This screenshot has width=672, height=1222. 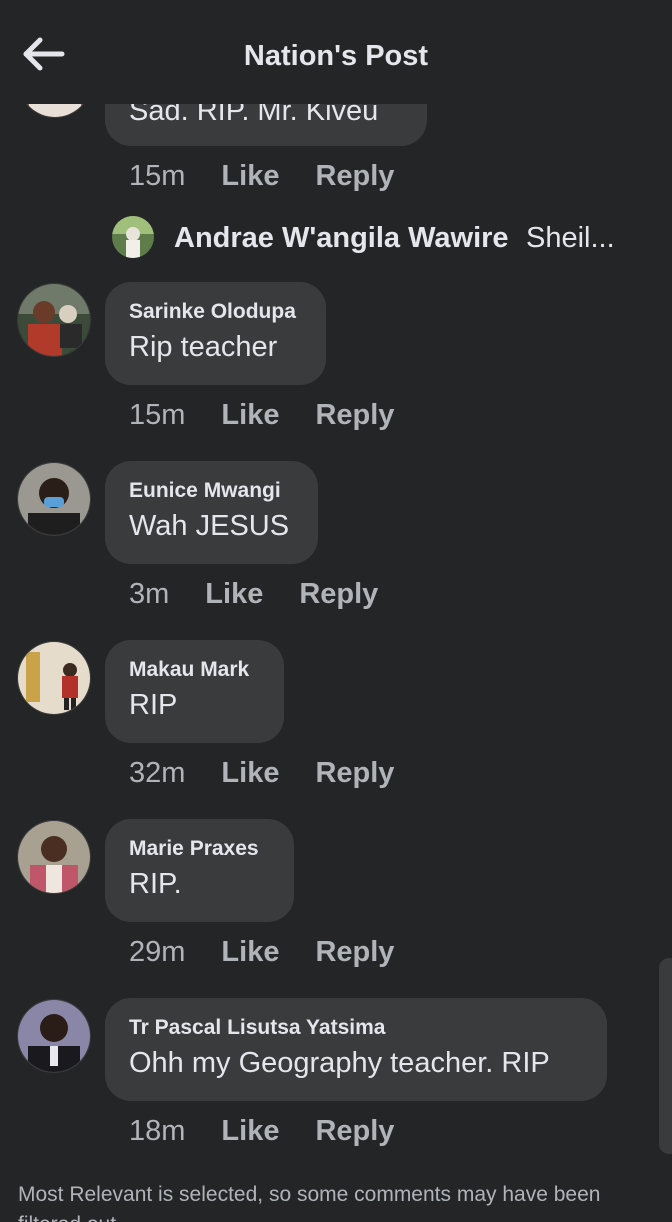 I want to click on comment-actions: 3m Like Reply, so click(x=253, y=594).